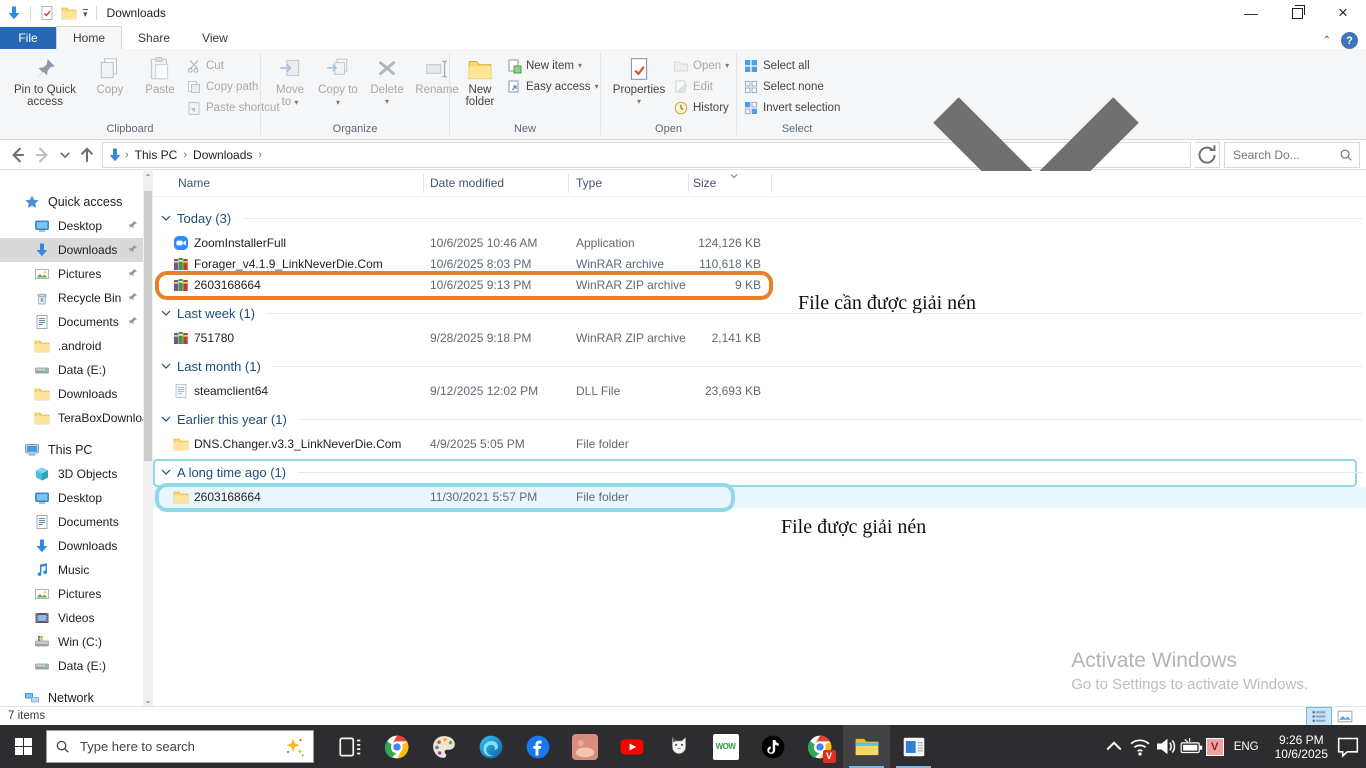  I want to click on sidebar-section-this-pc: This PC, so click(76, 449).